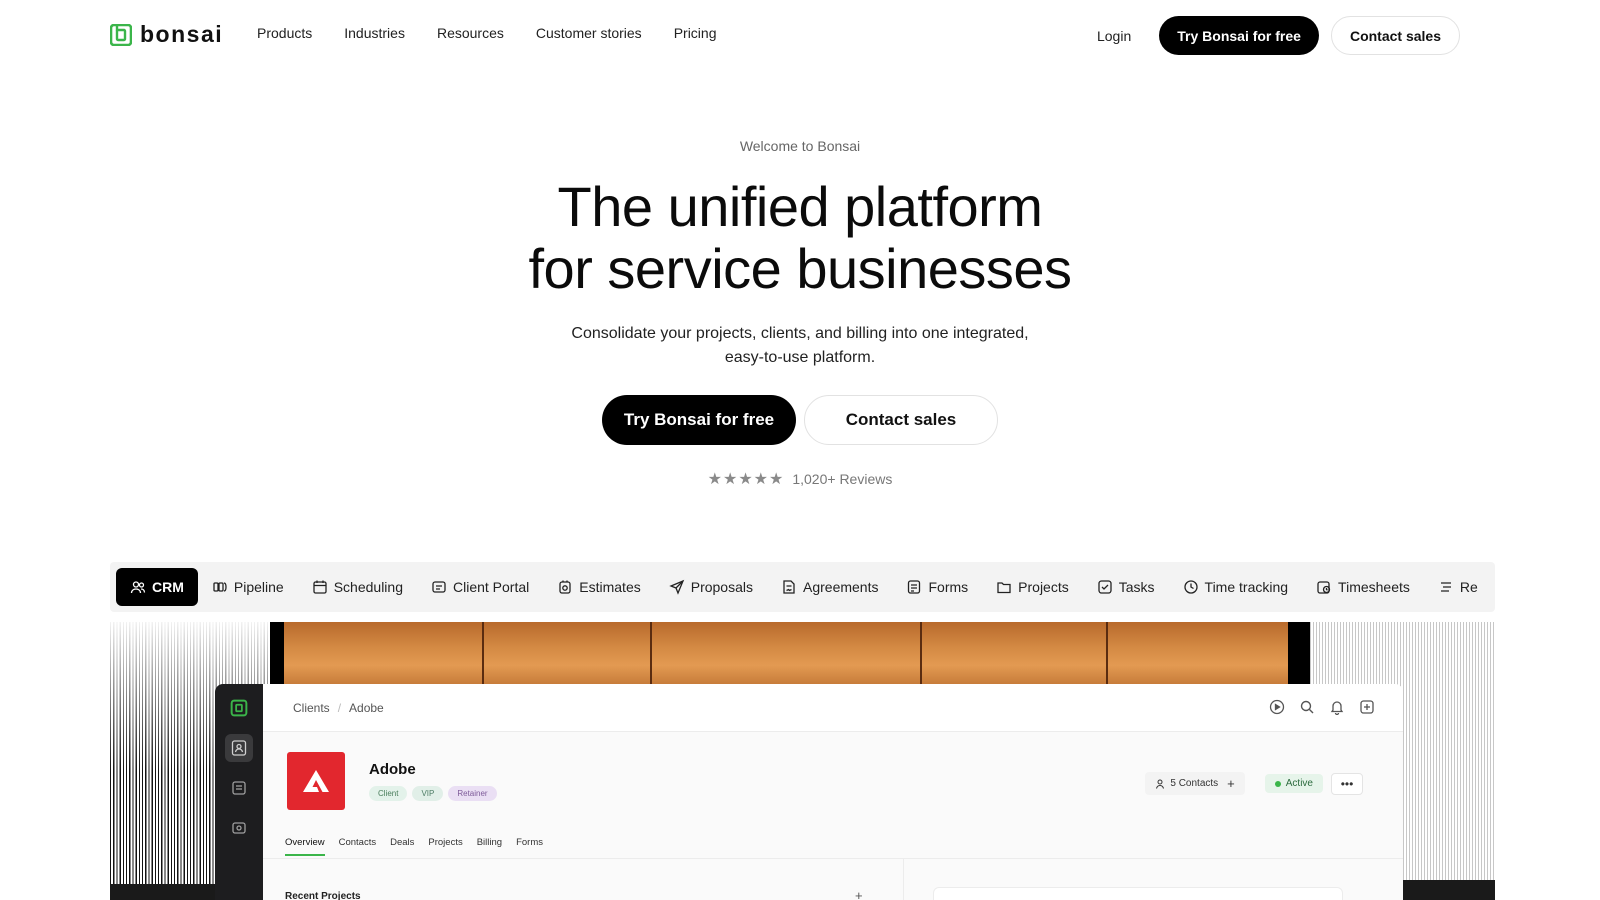  I want to click on nav-link-resources: Resources, so click(470, 33).